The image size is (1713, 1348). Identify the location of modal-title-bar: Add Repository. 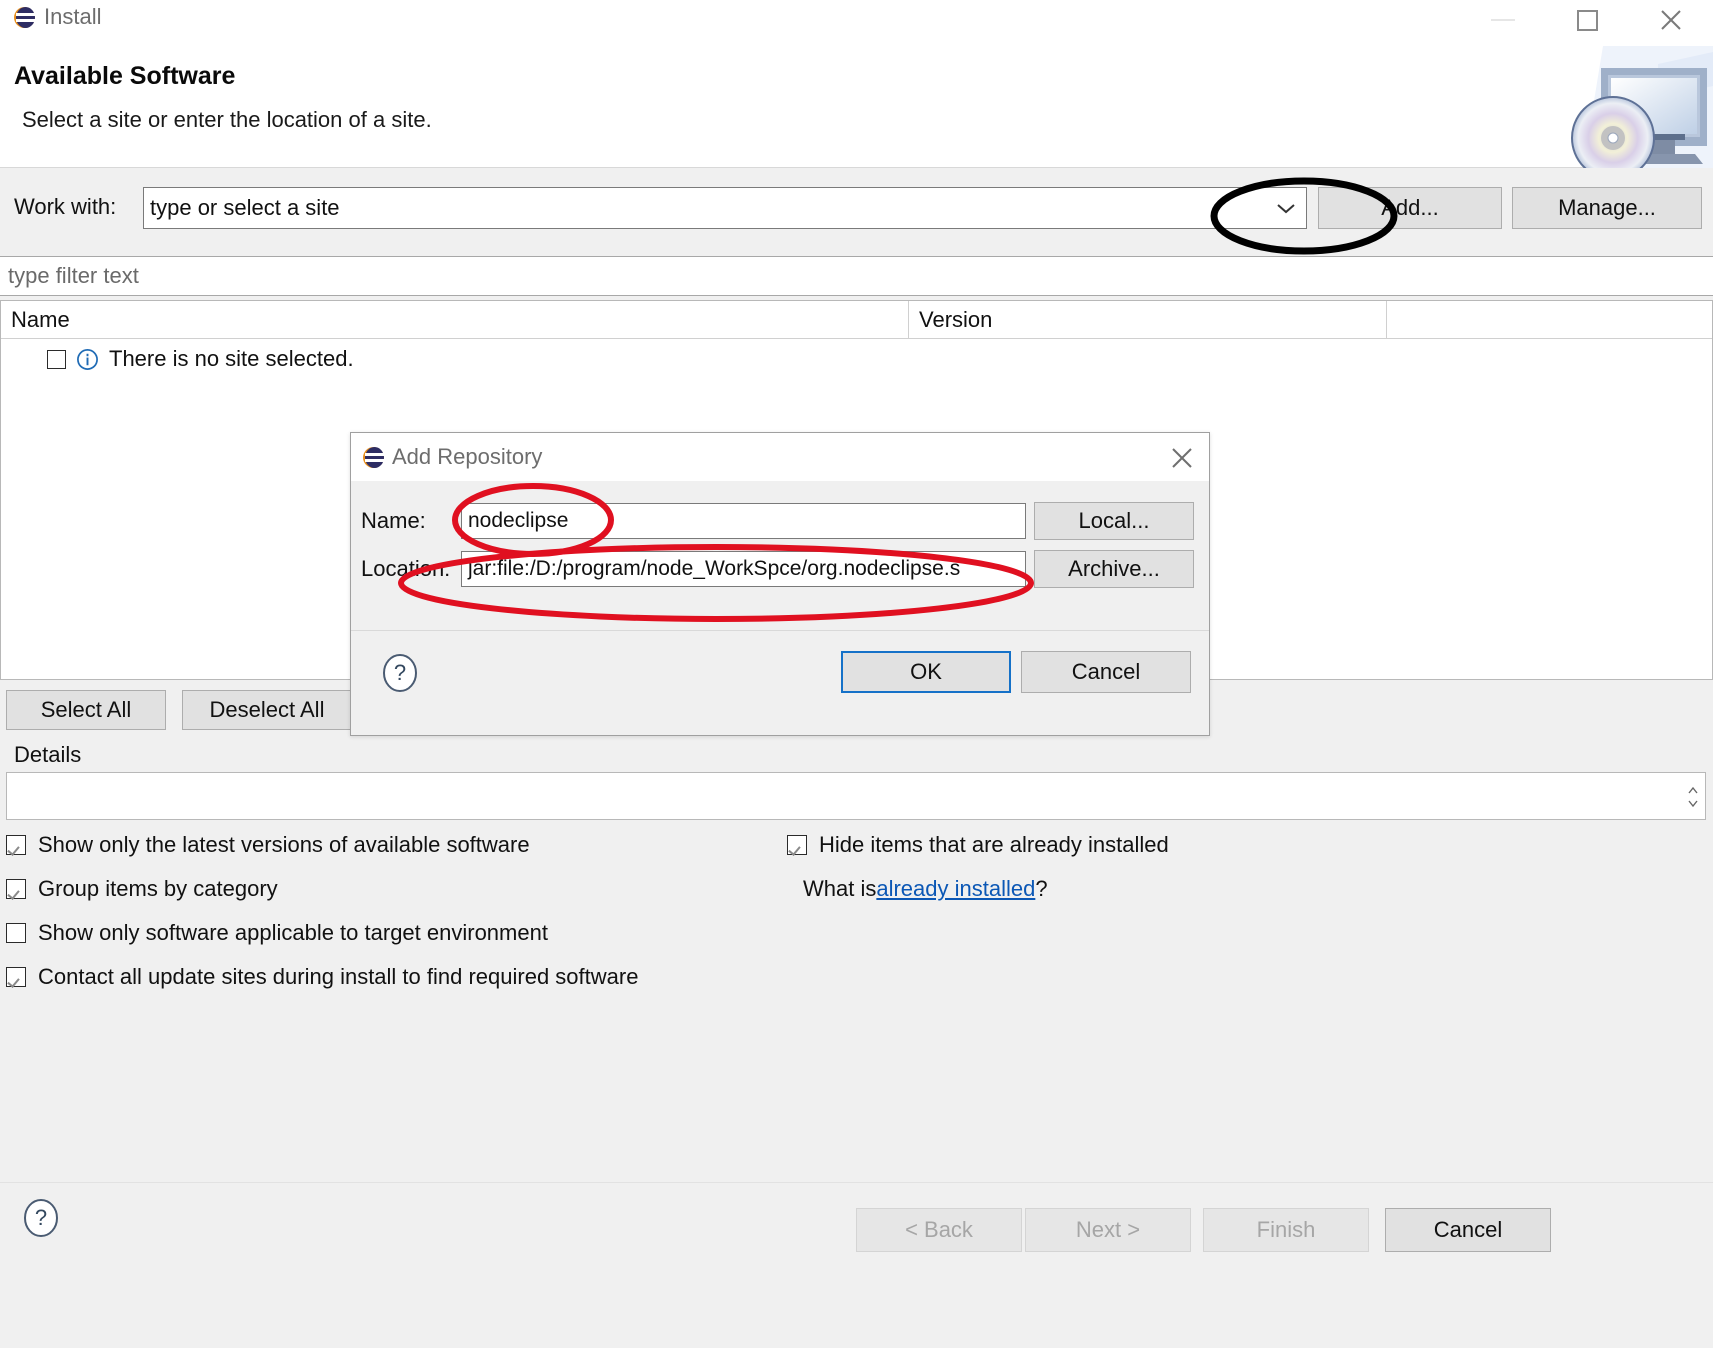
(780, 457).